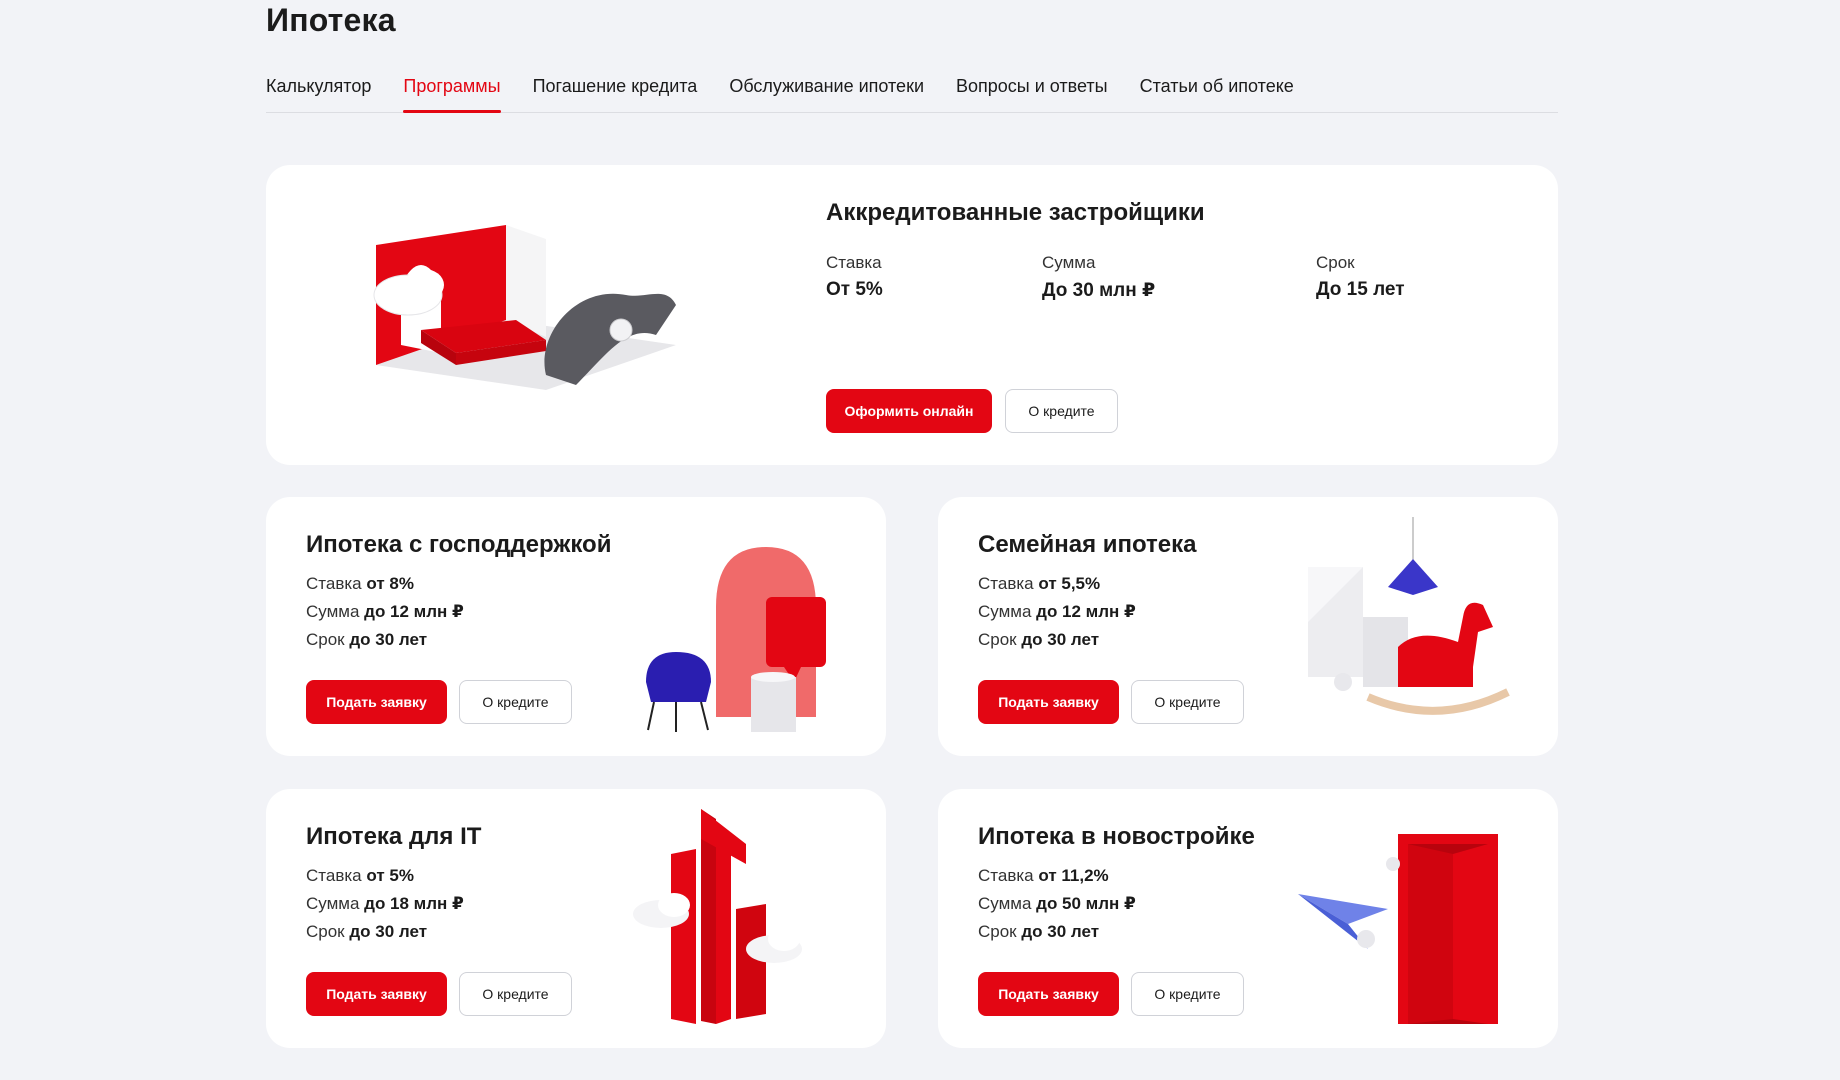  Describe the element at coordinates (1086, 903) in the screenshot. I see `sum-value: до 50 млн ₽` at that location.